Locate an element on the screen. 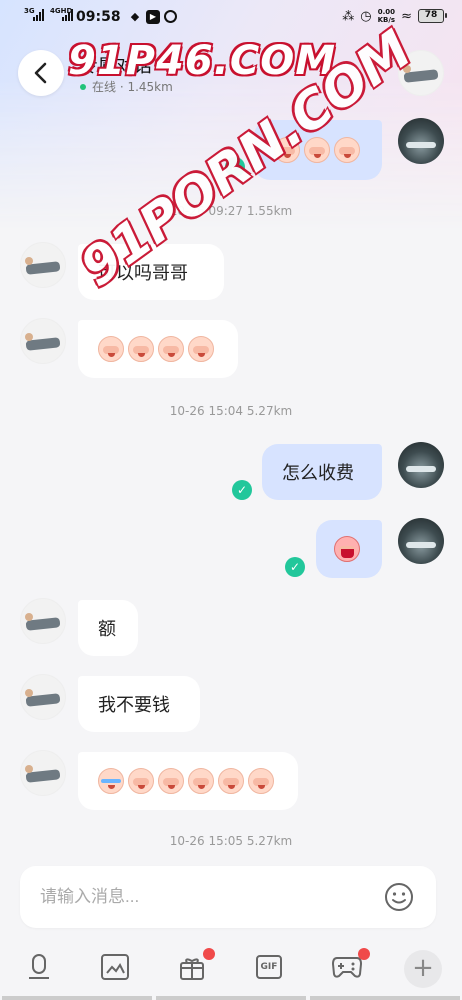  image-button is located at coordinates (115, 967).